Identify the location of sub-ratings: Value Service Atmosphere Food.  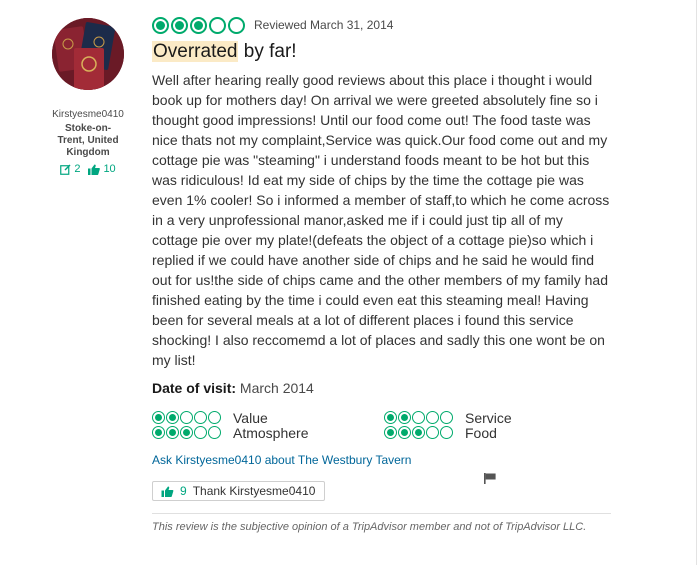
(382, 425).